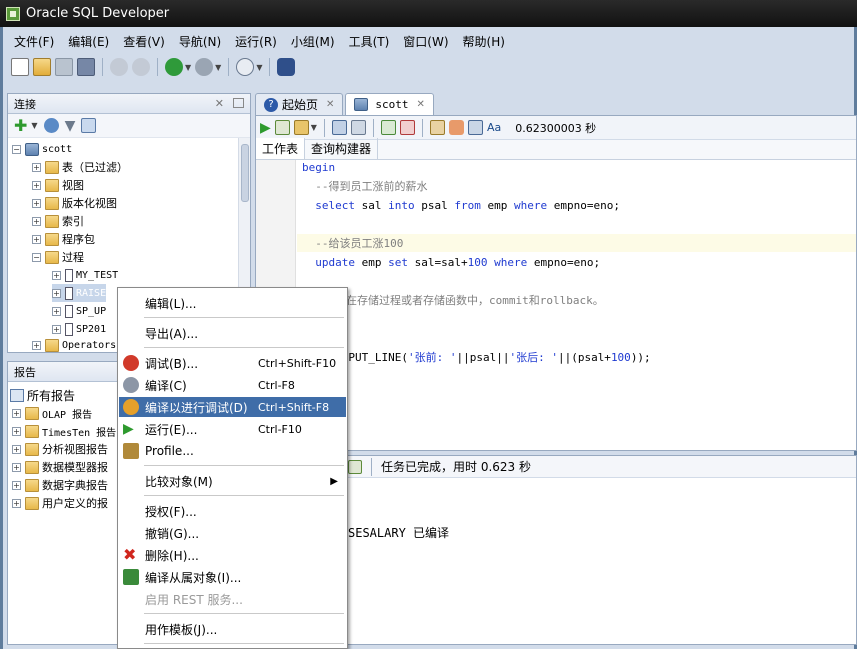  What do you see at coordinates (58, 257) in the screenshot?
I see `tree-node-procedures: − 过程` at bounding box center [58, 257].